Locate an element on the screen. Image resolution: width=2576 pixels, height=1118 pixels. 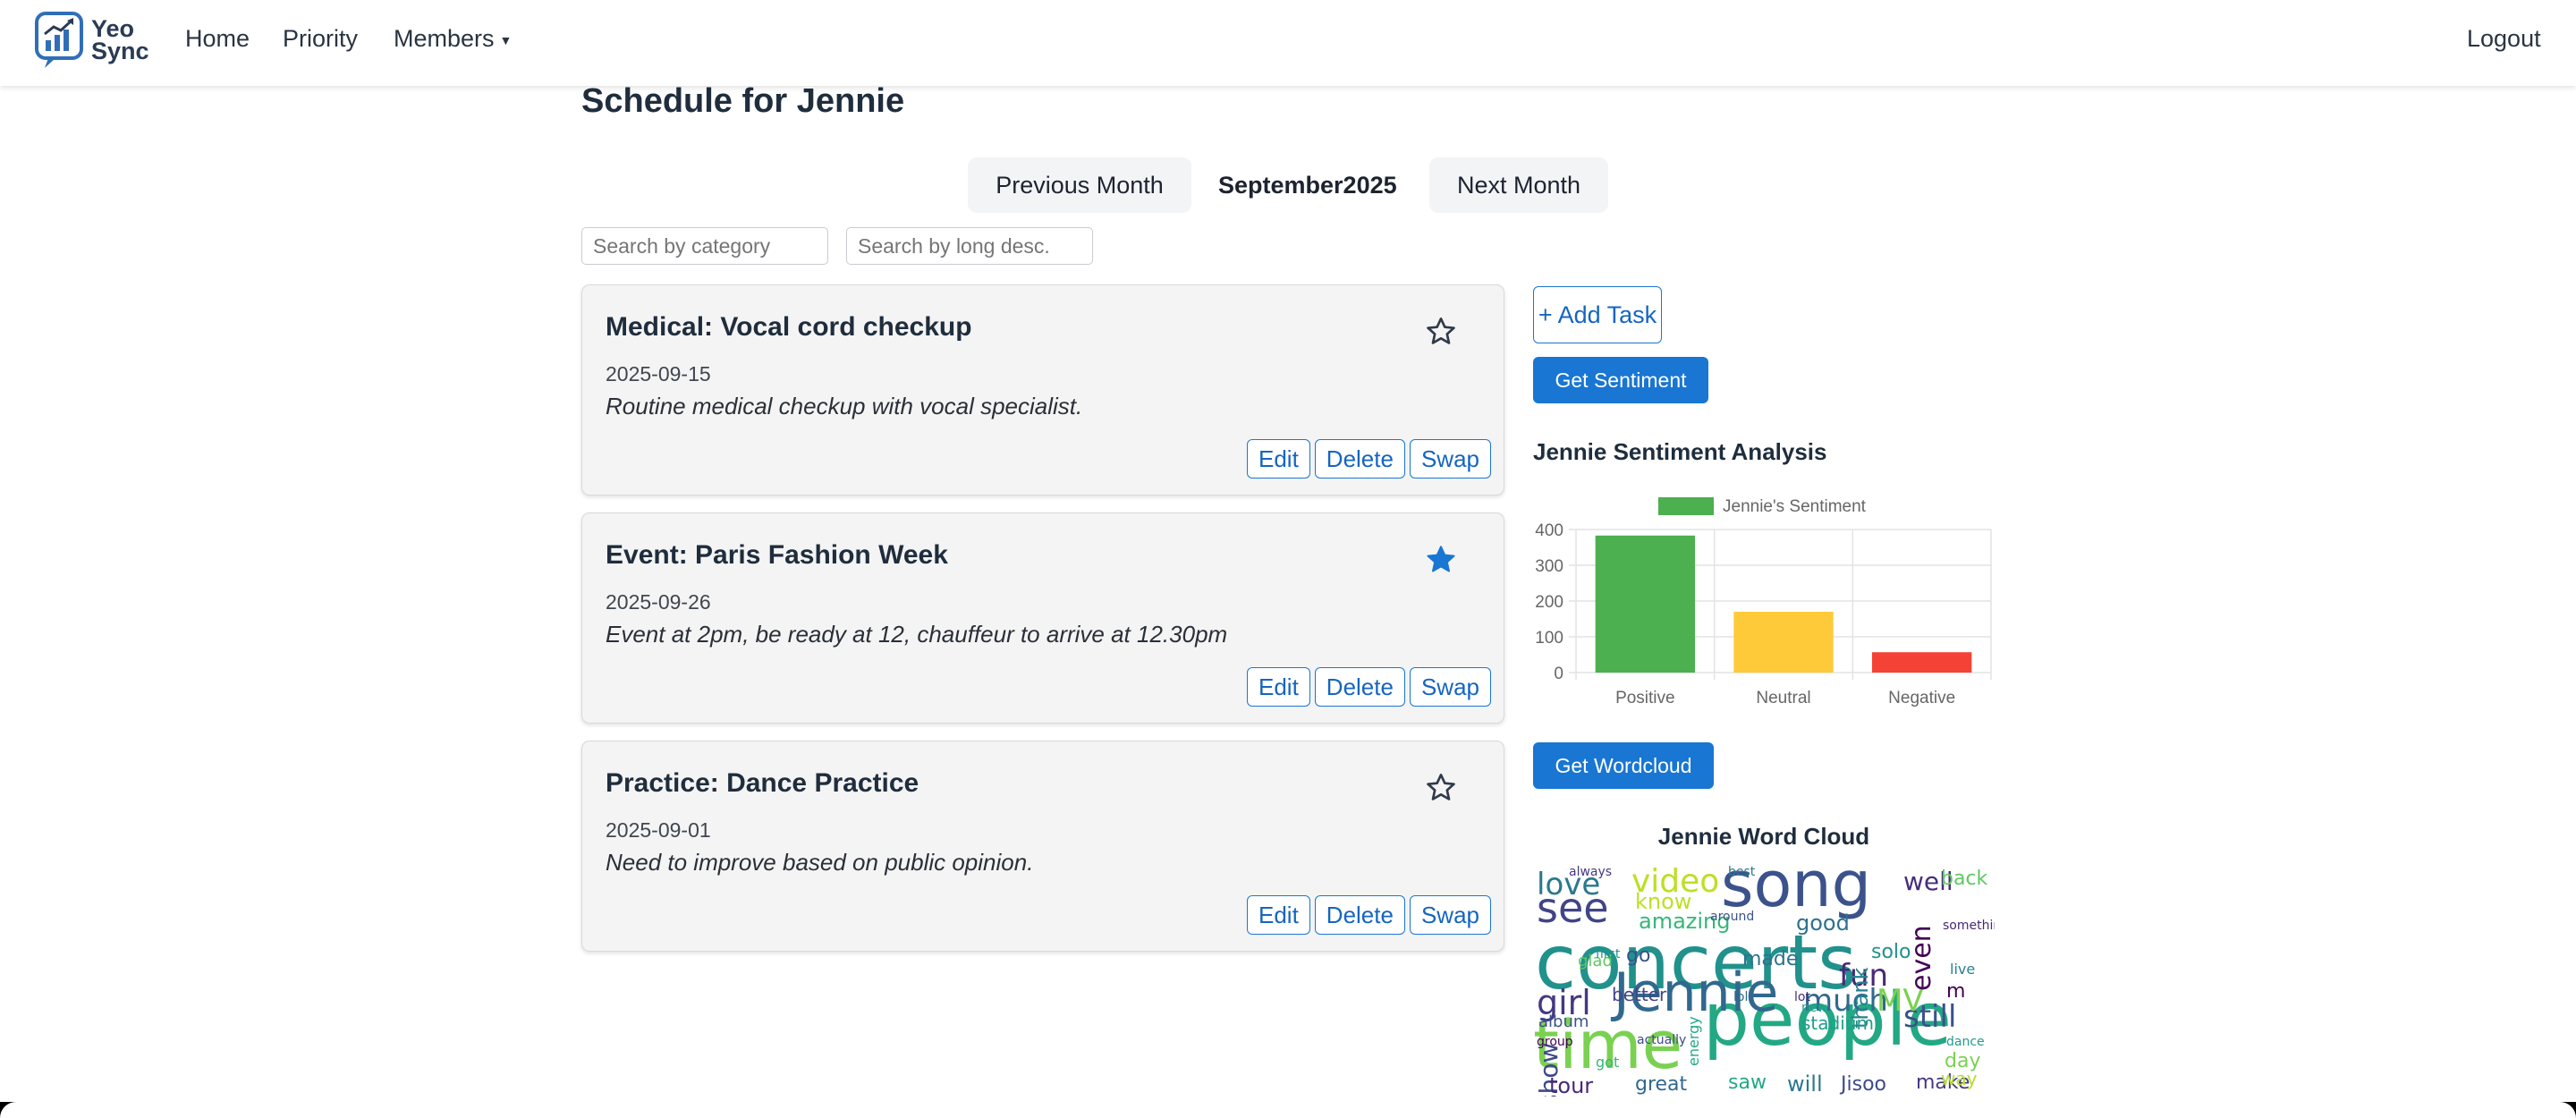
logo-line2: Sync is located at coordinates (120, 51).